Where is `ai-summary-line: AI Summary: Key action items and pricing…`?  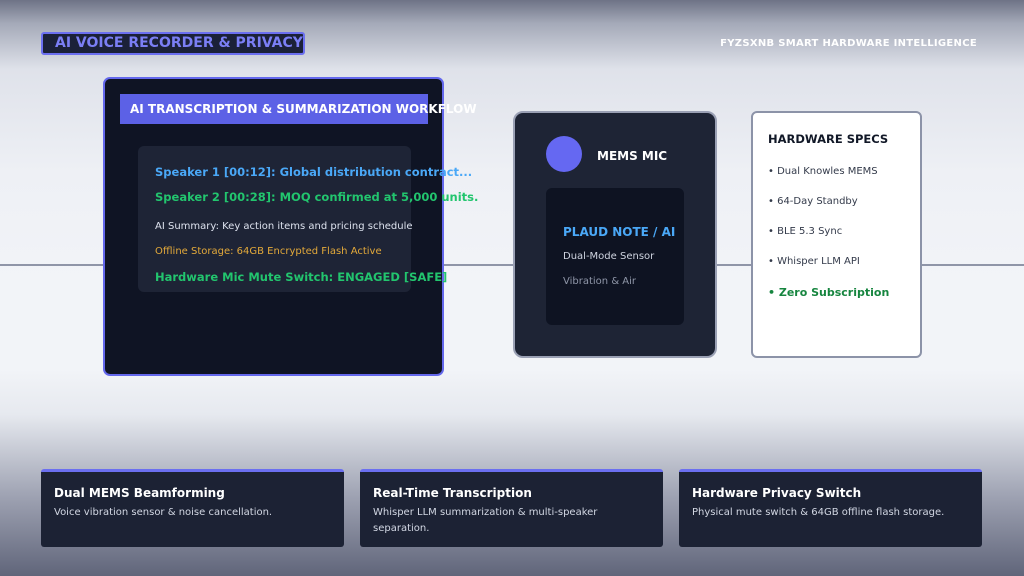
ai-summary-line: AI Summary: Key action items and pricing… is located at coordinates (284, 226).